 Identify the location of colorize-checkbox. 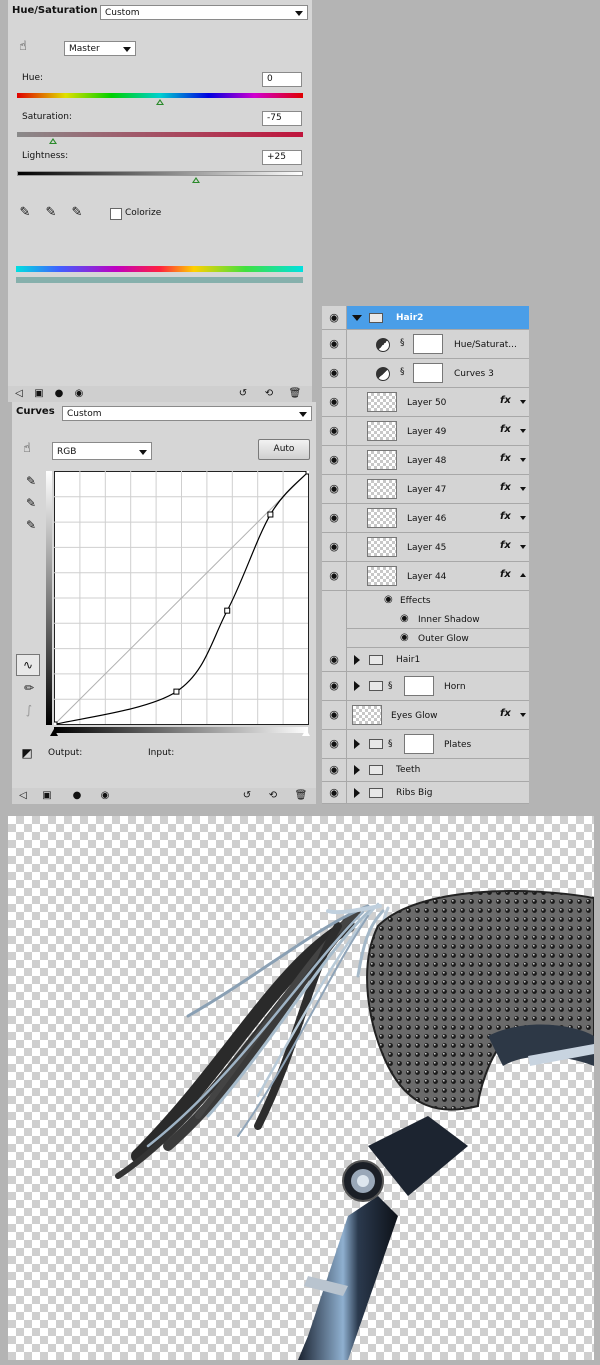
(116, 214).